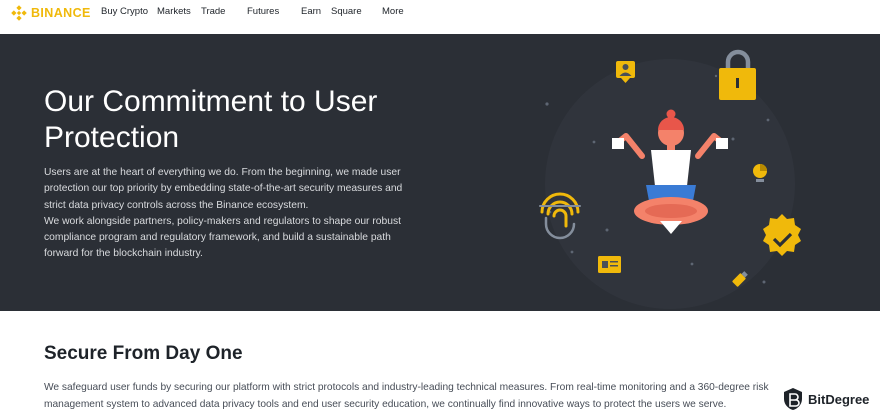 This screenshot has width=880, height=419. I want to click on nav-earn: Earn, so click(311, 11).